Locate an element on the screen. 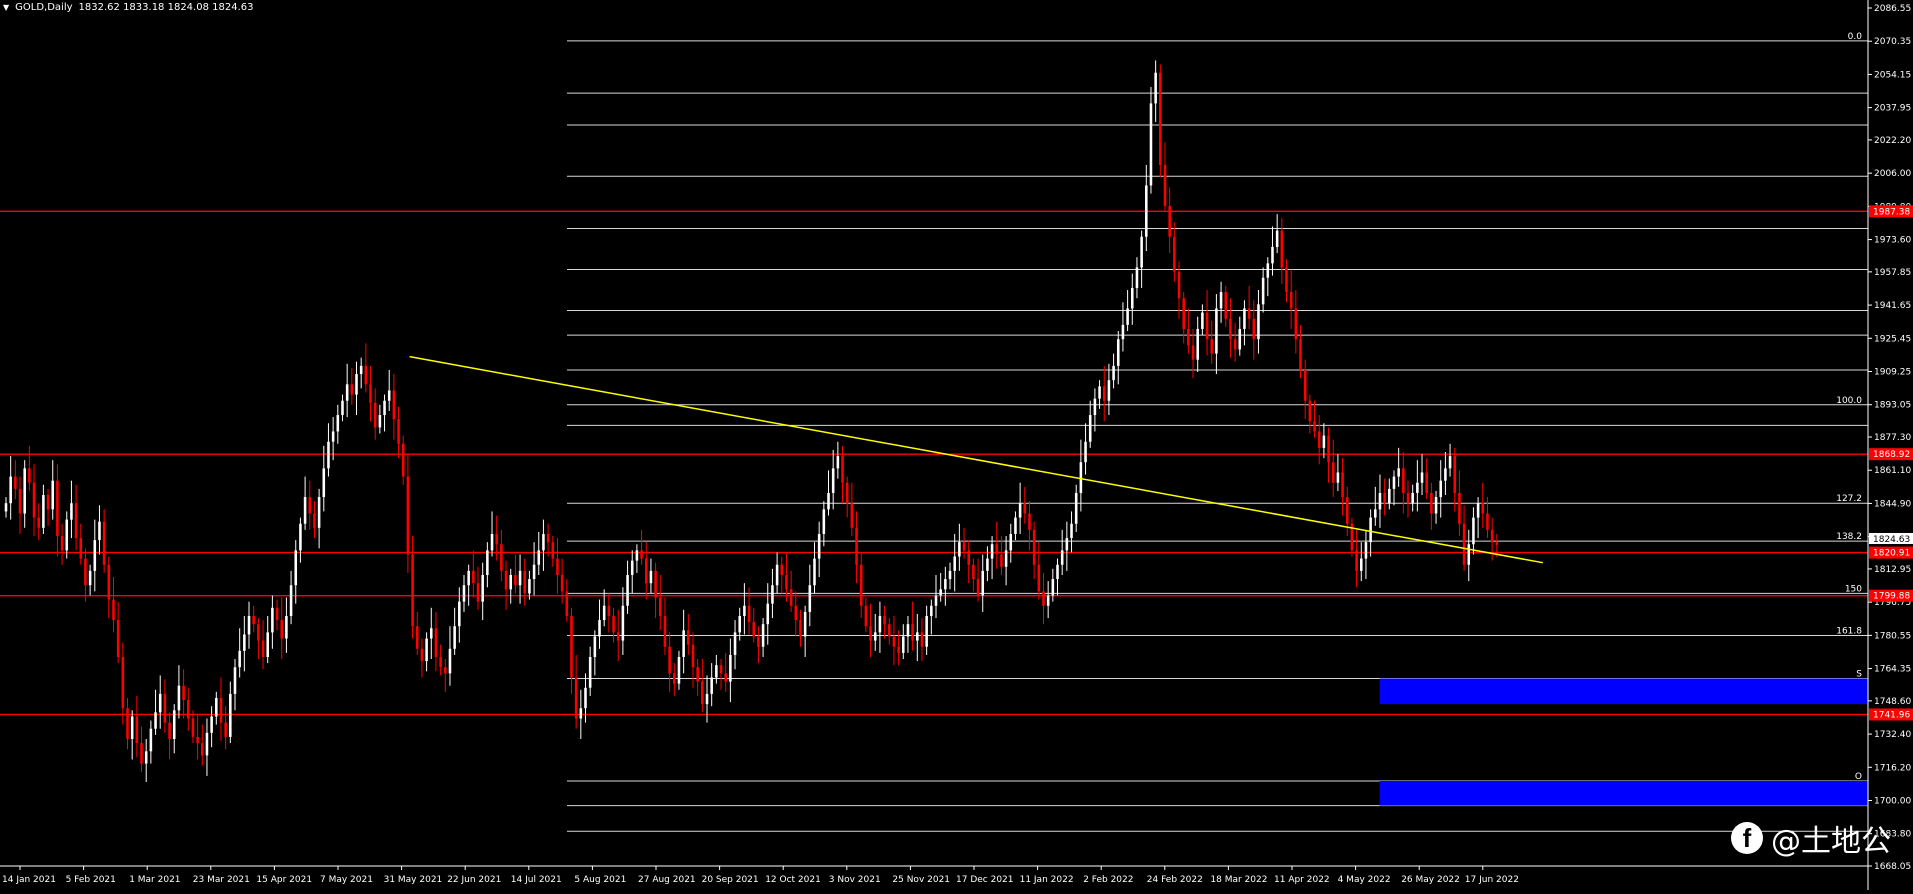 The height and width of the screenshot is (894, 1913). time-tick-label: 11 Jan 2022 is located at coordinates (1047, 880).